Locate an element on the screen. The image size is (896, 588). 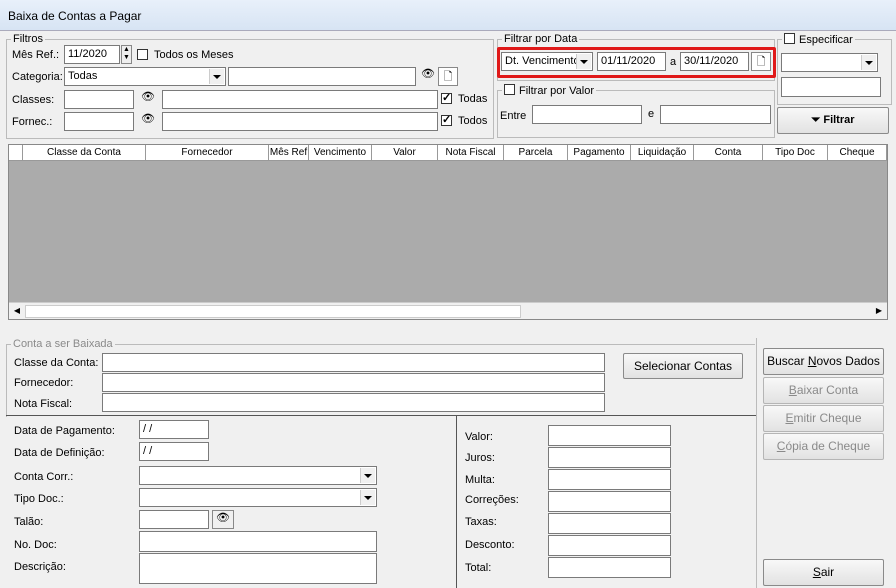
talao-label: Talão: is located at coordinates (29, 522).